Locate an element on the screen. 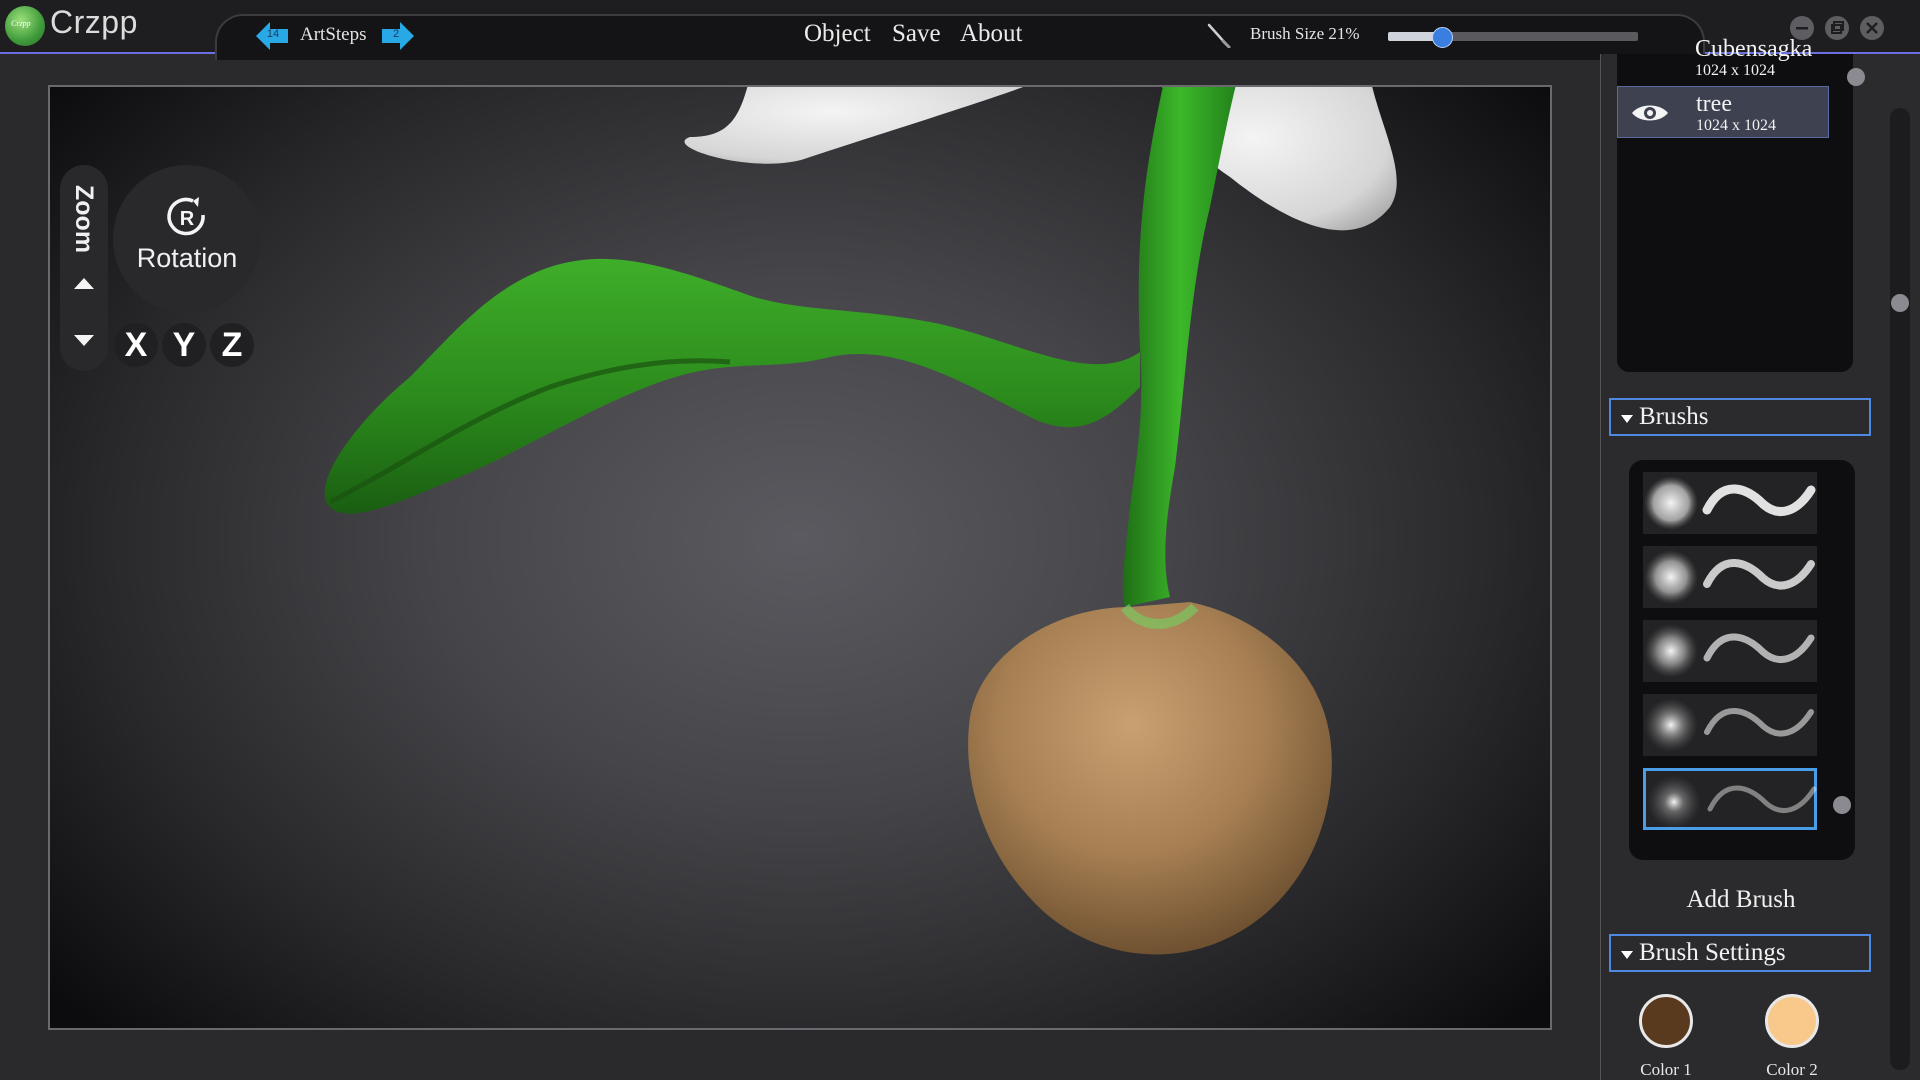 The image size is (1920, 1080). rotate-icon: R is located at coordinates (186, 216).